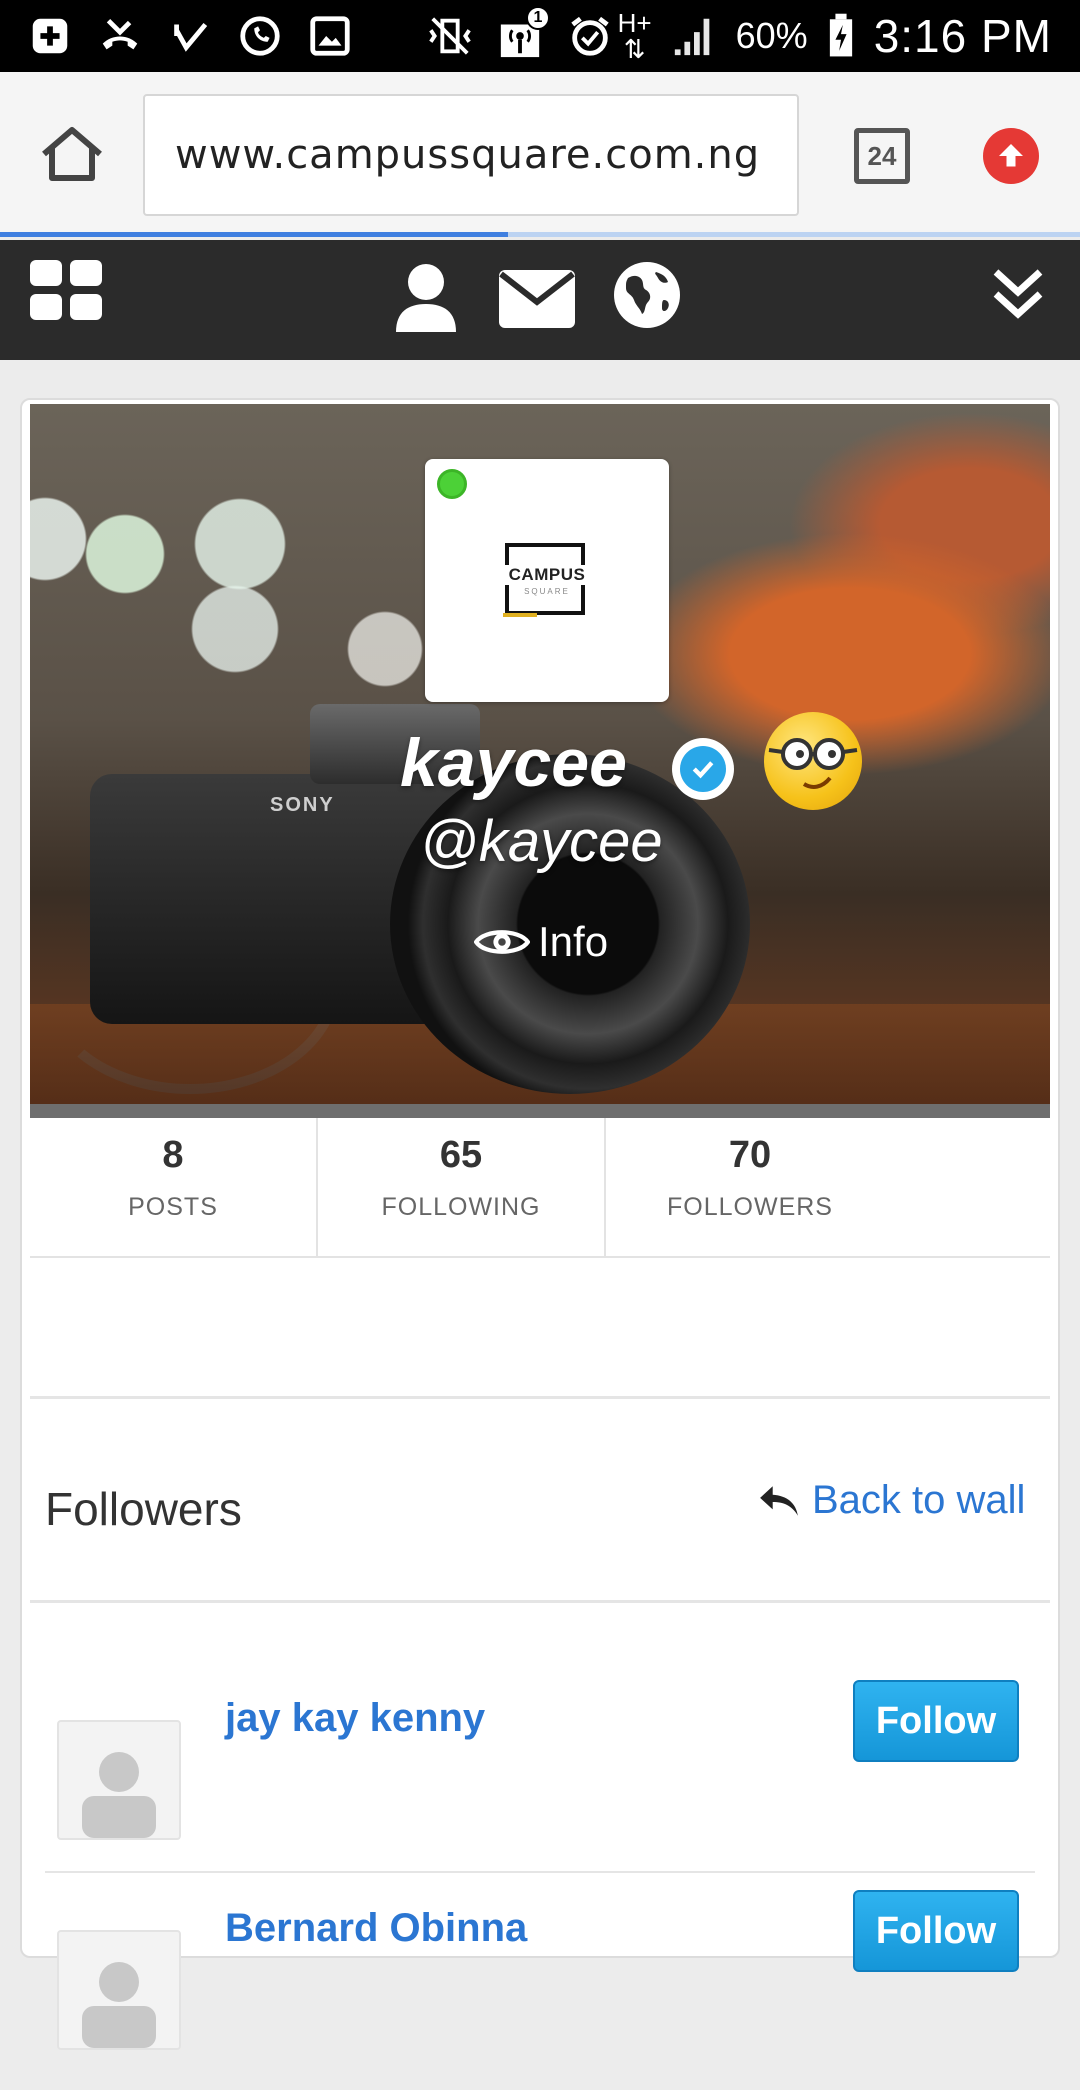 This screenshot has width=1080, height=2090. I want to click on double-chevron-down-icon, so click(1018, 294).